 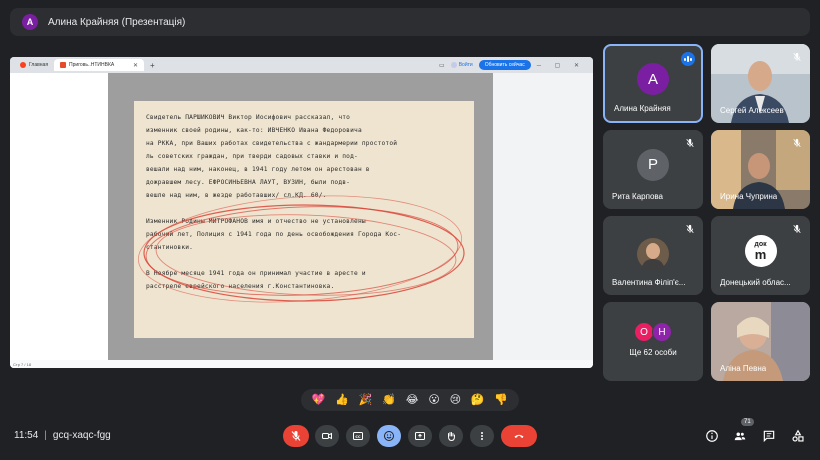 I want to click on avatar: P, so click(x=653, y=164).